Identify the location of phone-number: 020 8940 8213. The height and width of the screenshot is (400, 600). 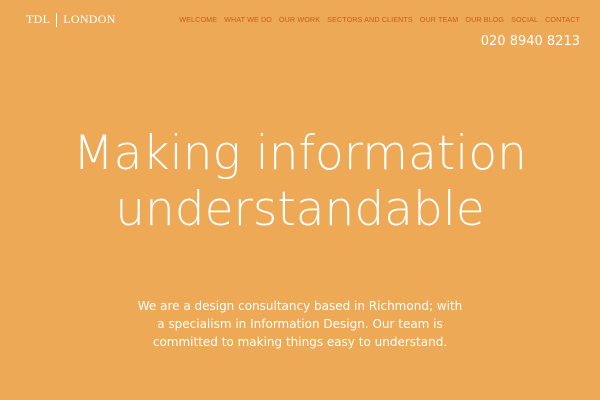
(530, 41).